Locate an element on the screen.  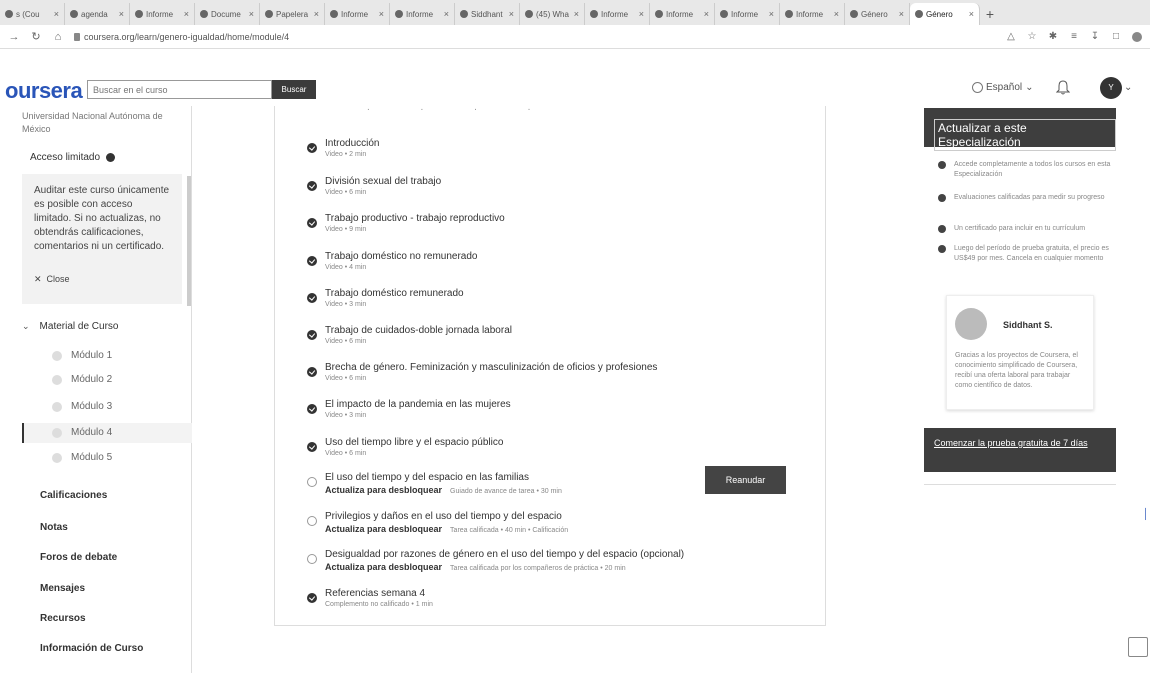
tab-label: Papelera is located at coordinates (292, 14).